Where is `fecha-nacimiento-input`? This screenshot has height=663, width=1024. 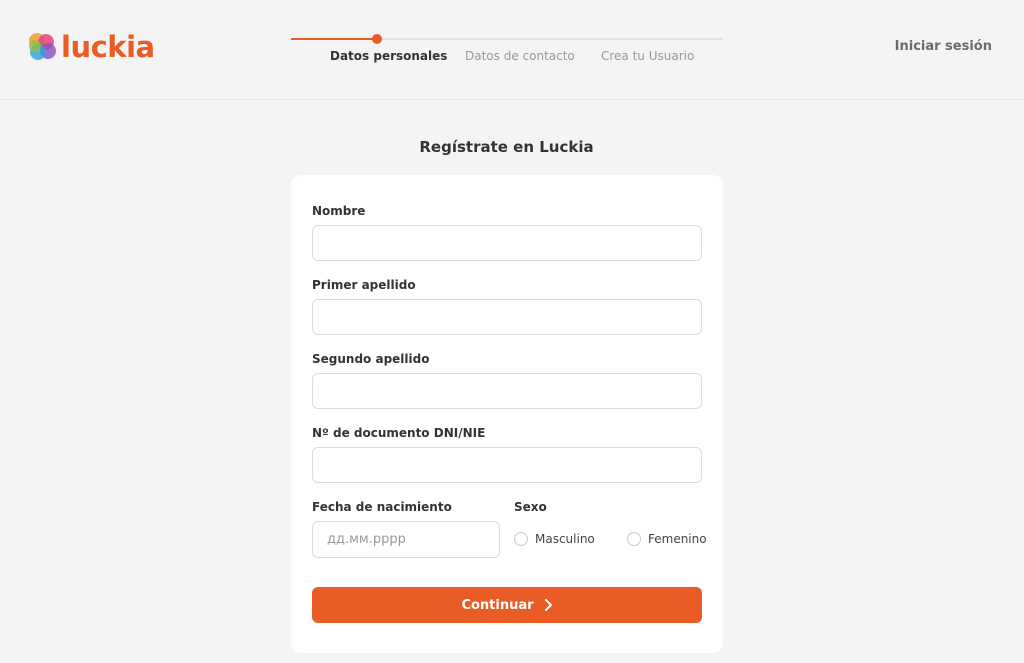 fecha-nacimiento-input is located at coordinates (406, 539).